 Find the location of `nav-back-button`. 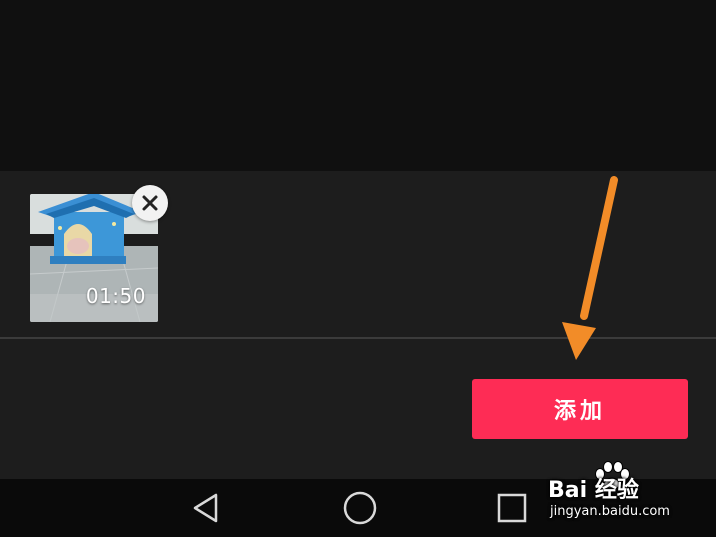

nav-back-button is located at coordinates (206, 508).